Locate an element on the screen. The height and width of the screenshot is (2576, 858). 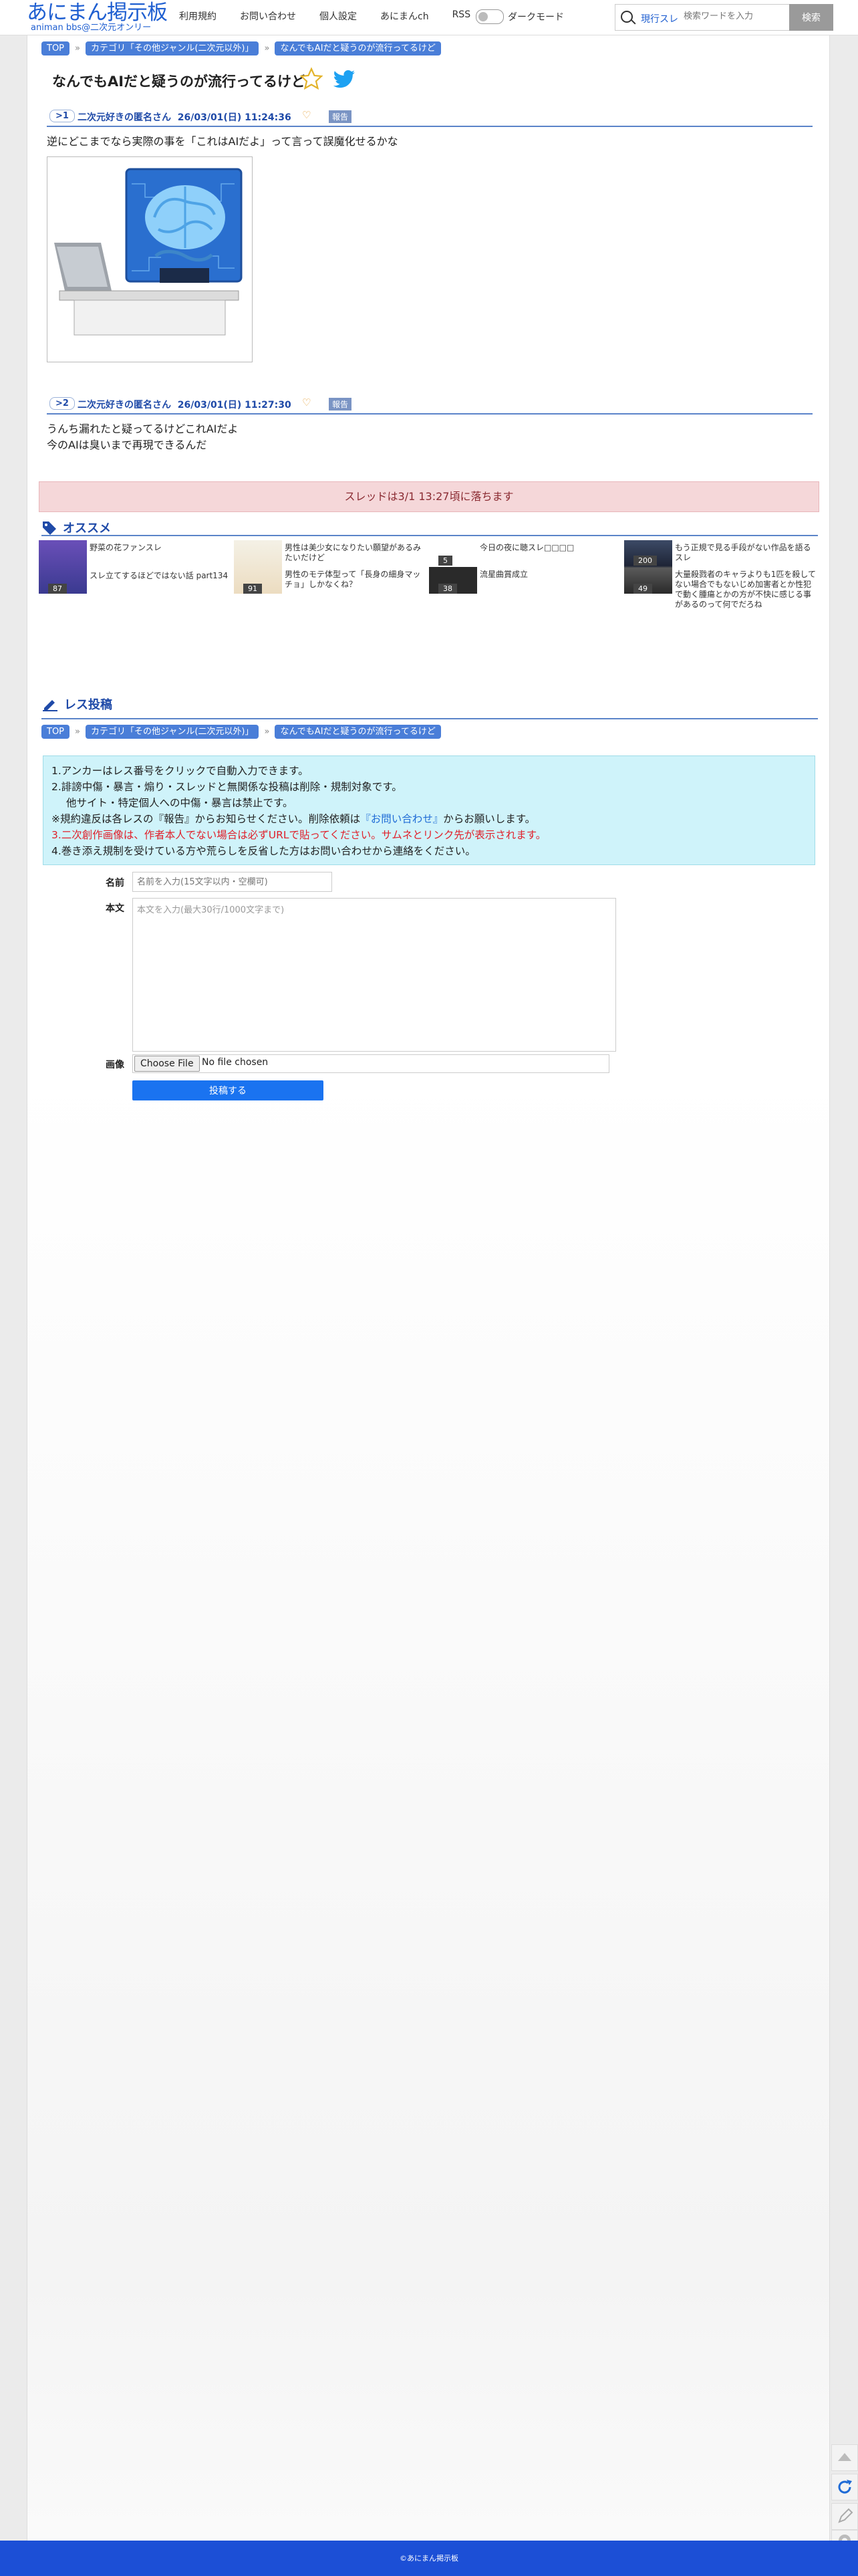
recommend-thumbnail: 200 49 is located at coordinates (648, 567).